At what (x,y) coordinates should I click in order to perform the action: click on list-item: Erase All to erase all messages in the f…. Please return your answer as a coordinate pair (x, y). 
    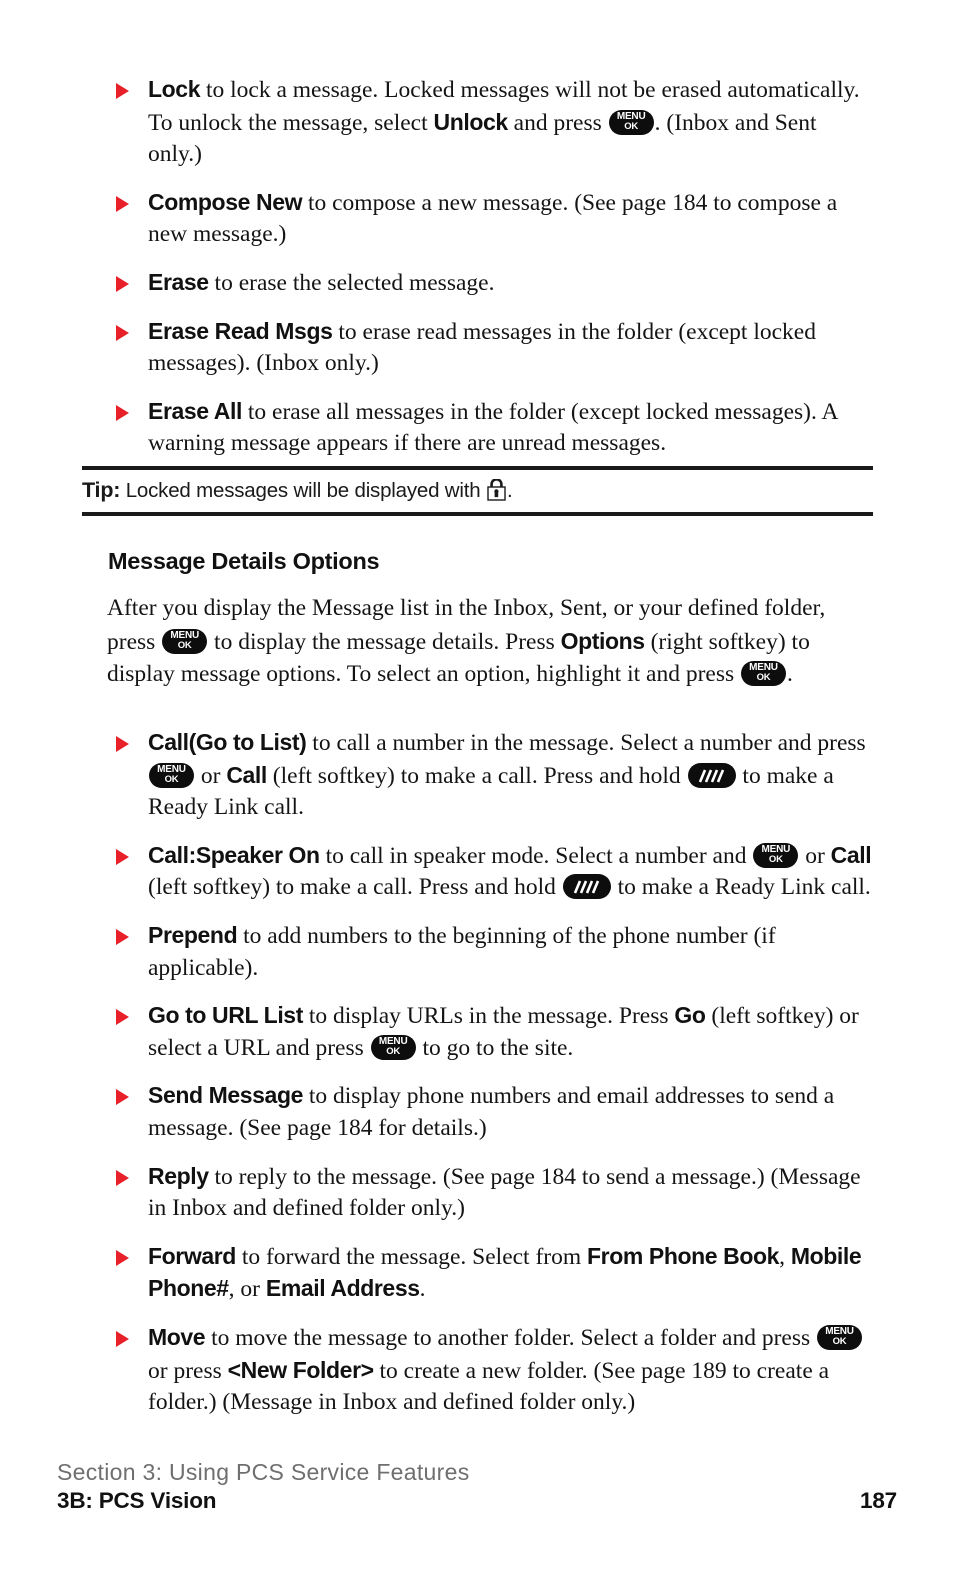
    Looking at the image, I should click on (496, 428).